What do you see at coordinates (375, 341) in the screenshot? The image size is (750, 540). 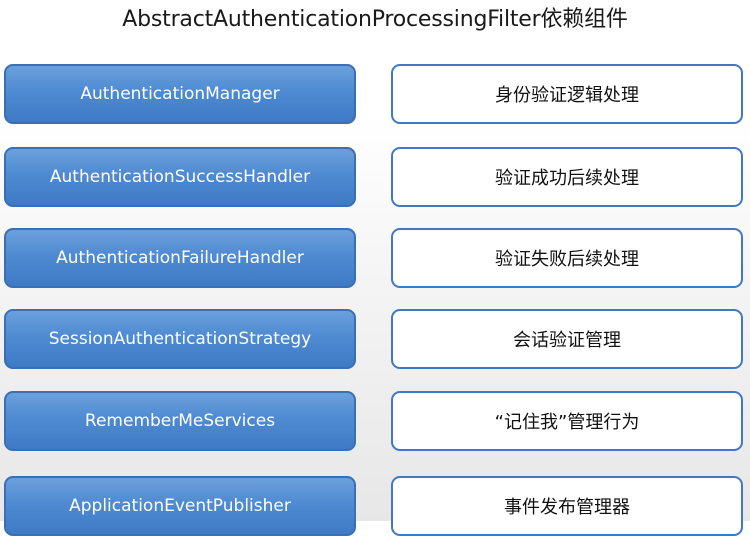 I see `row-session-authentication-strategy: SessionAuthenticationStrategy 会话验证管理` at bounding box center [375, 341].